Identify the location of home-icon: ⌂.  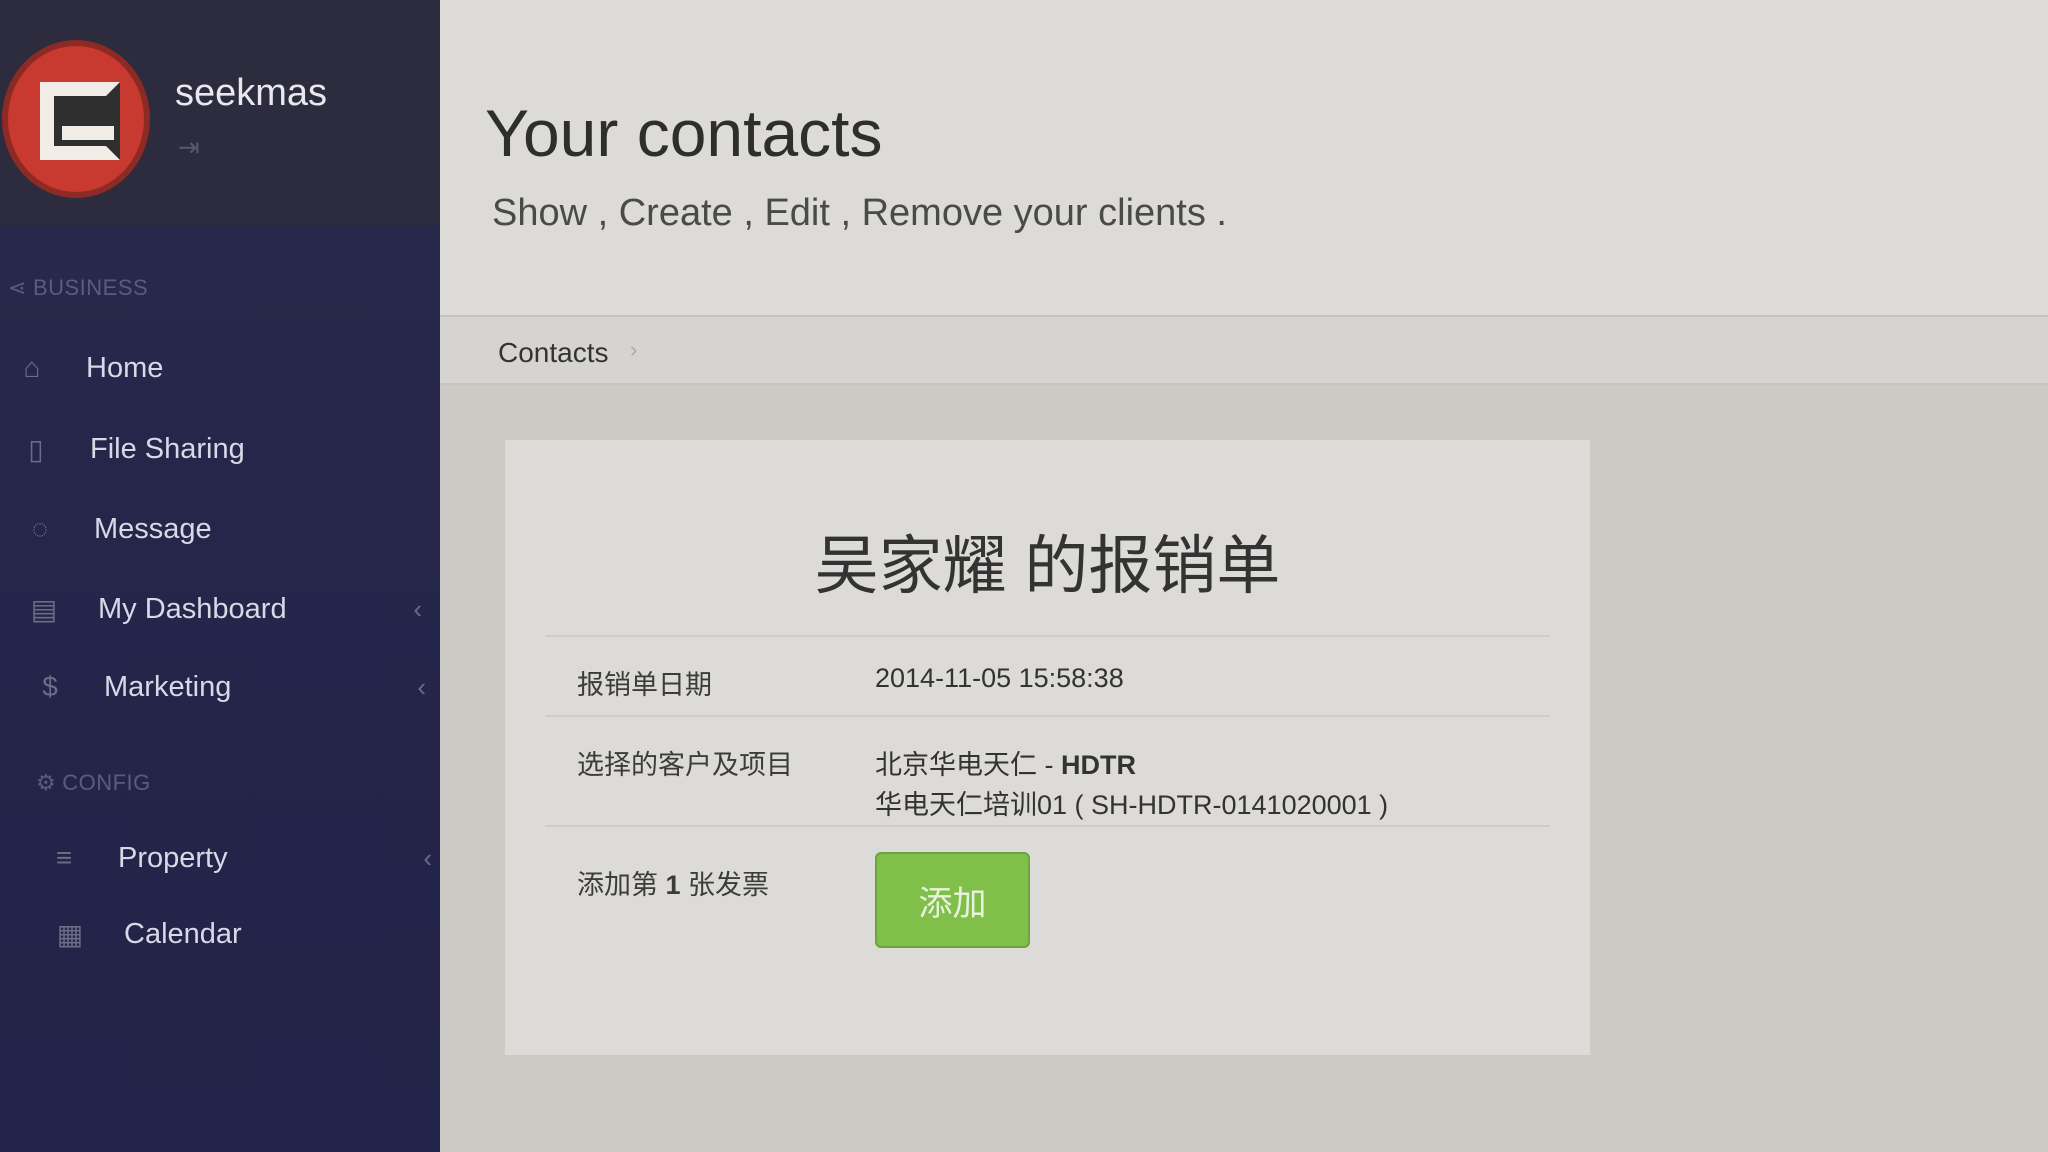
(32, 367).